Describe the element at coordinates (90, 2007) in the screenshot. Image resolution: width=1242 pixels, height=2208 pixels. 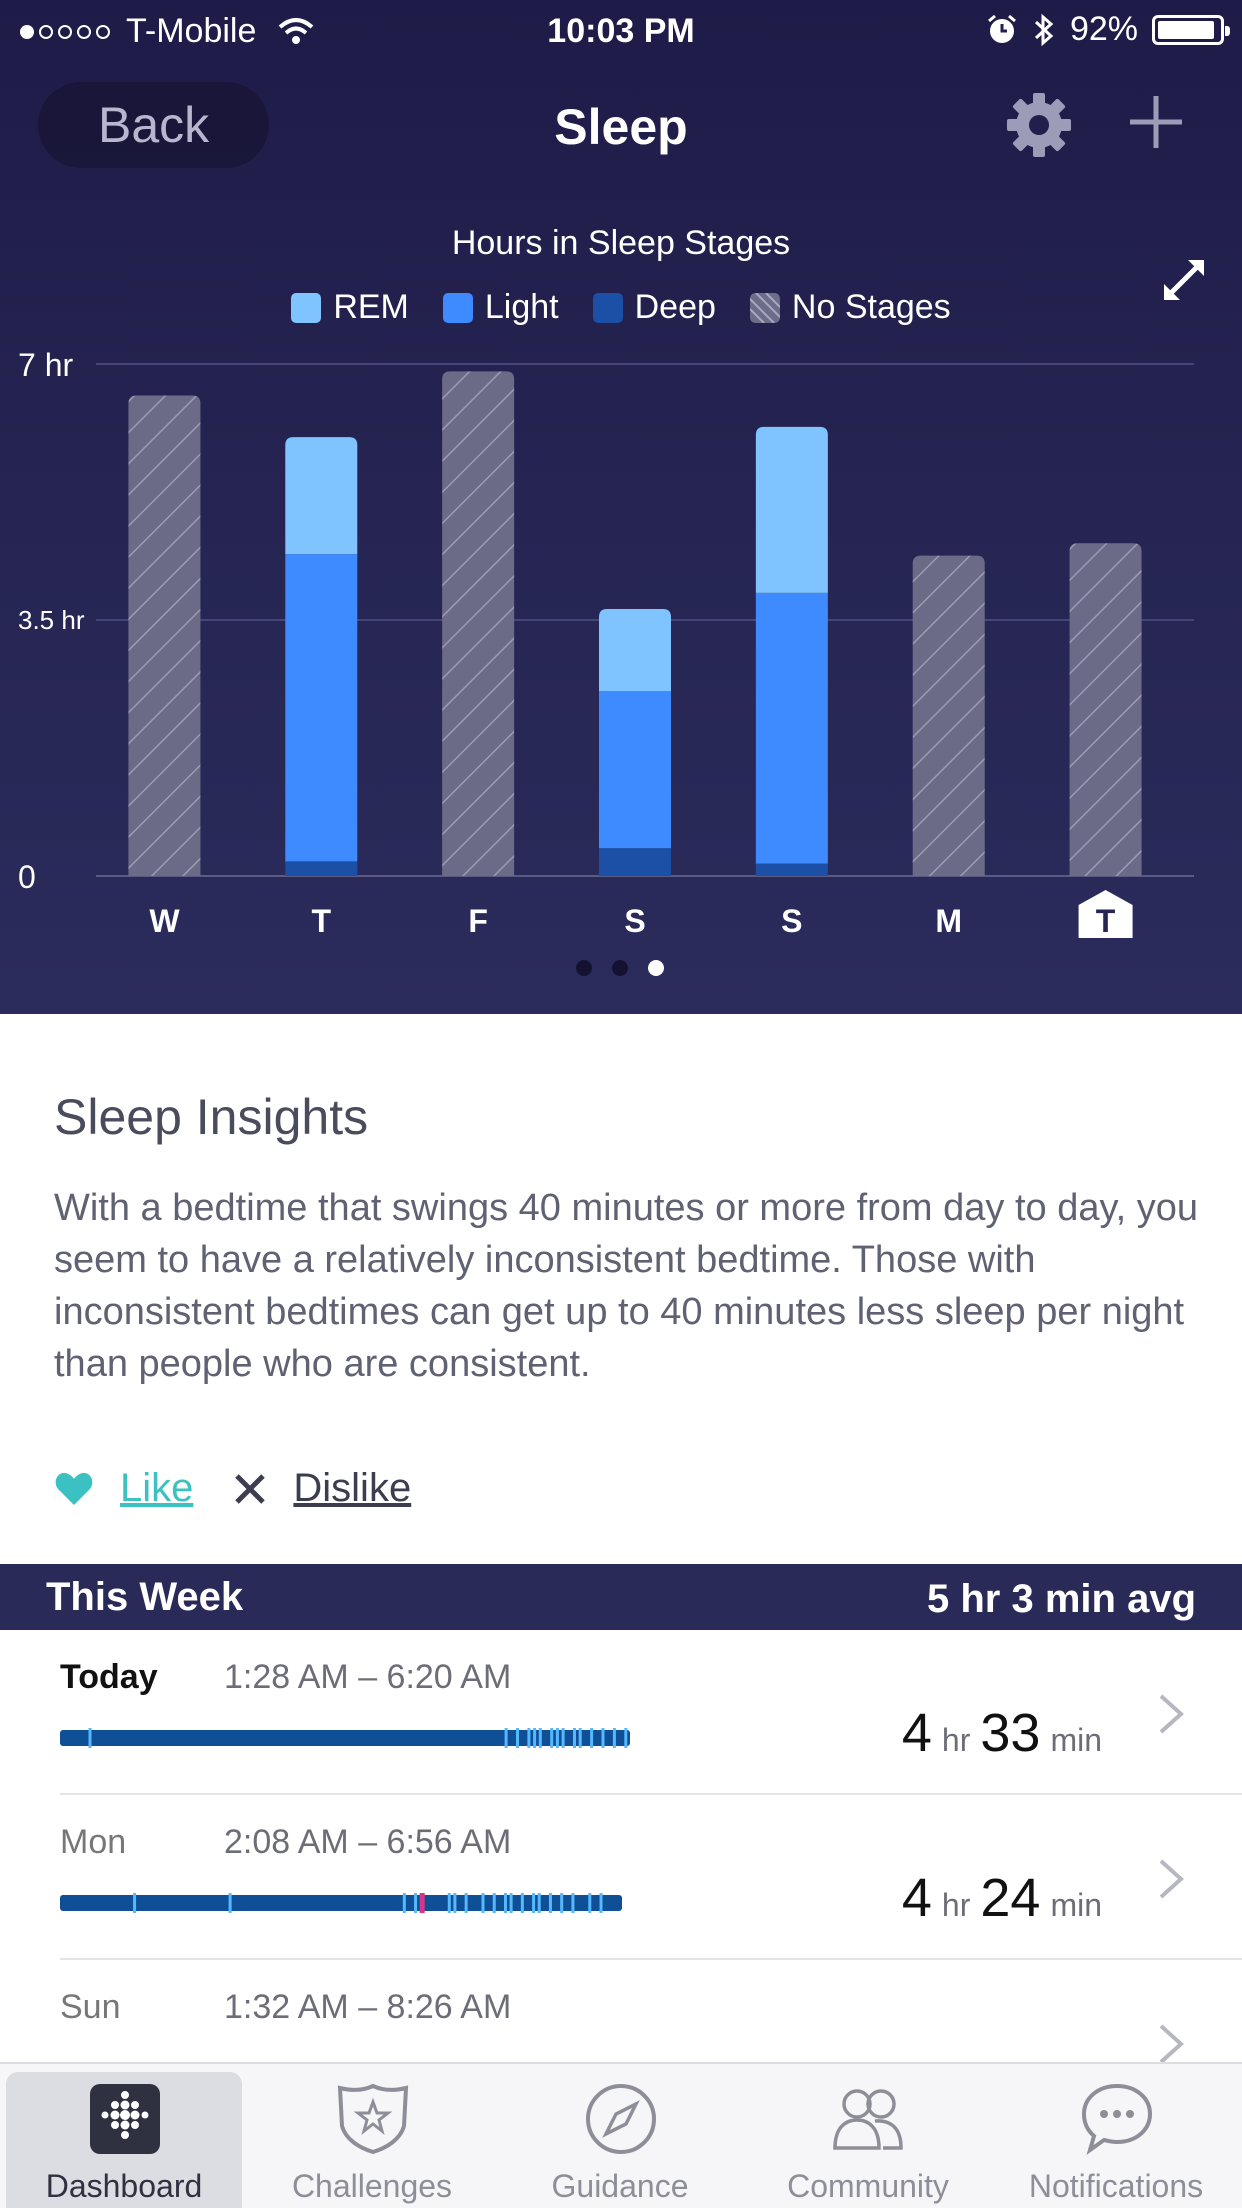
I see `sleep-log-day: Sun` at that location.